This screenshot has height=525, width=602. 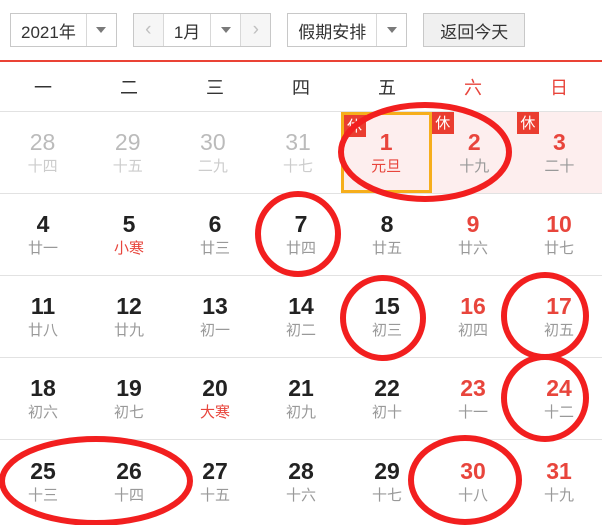 What do you see at coordinates (42, 249) in the screenshot?
I see `lunar-label: 廿一` at bounding box center [42, 249].